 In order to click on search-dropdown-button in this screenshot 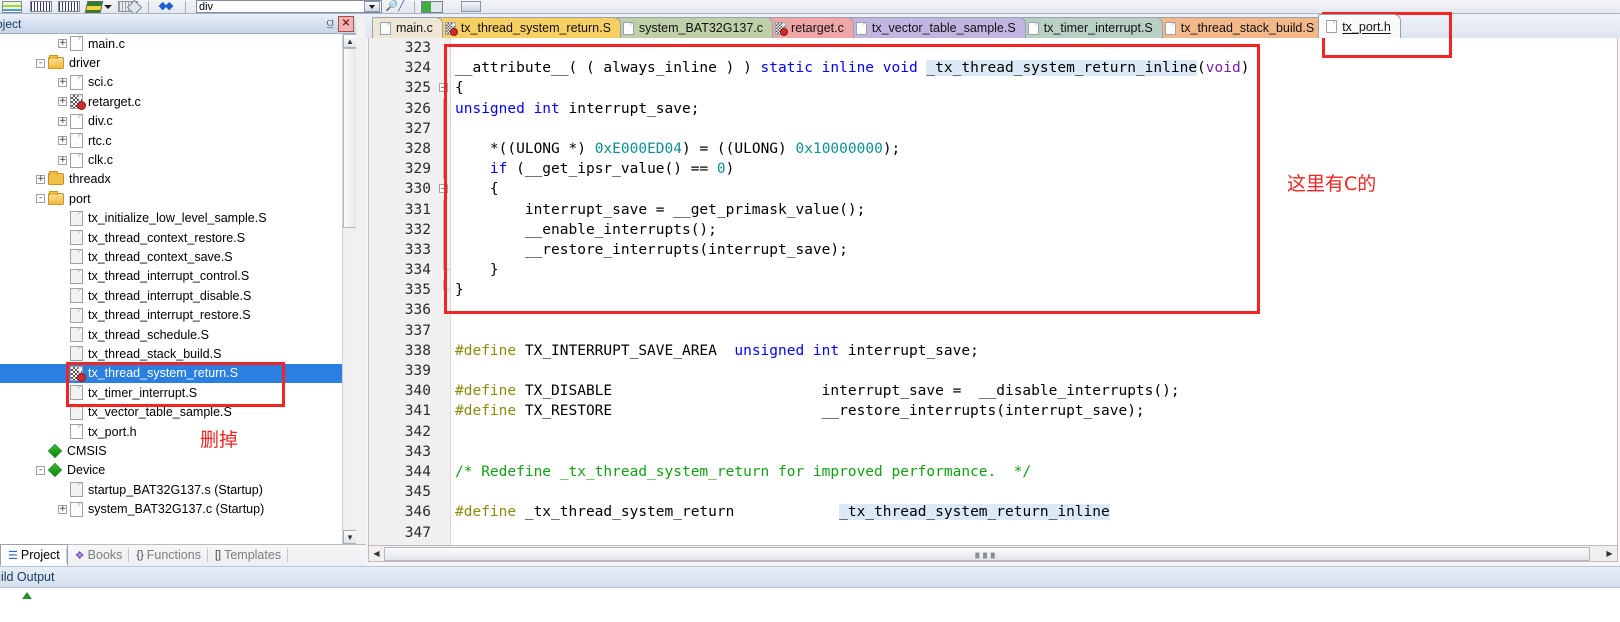, I will do `click(372, 6)`.